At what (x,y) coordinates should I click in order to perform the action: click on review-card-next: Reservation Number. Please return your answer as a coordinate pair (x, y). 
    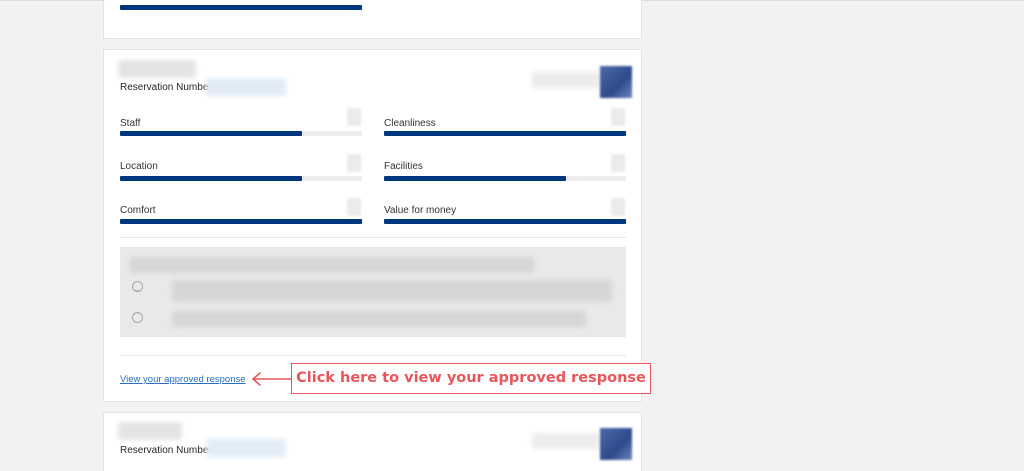
    Looking at the image, I should click on (372, 441).